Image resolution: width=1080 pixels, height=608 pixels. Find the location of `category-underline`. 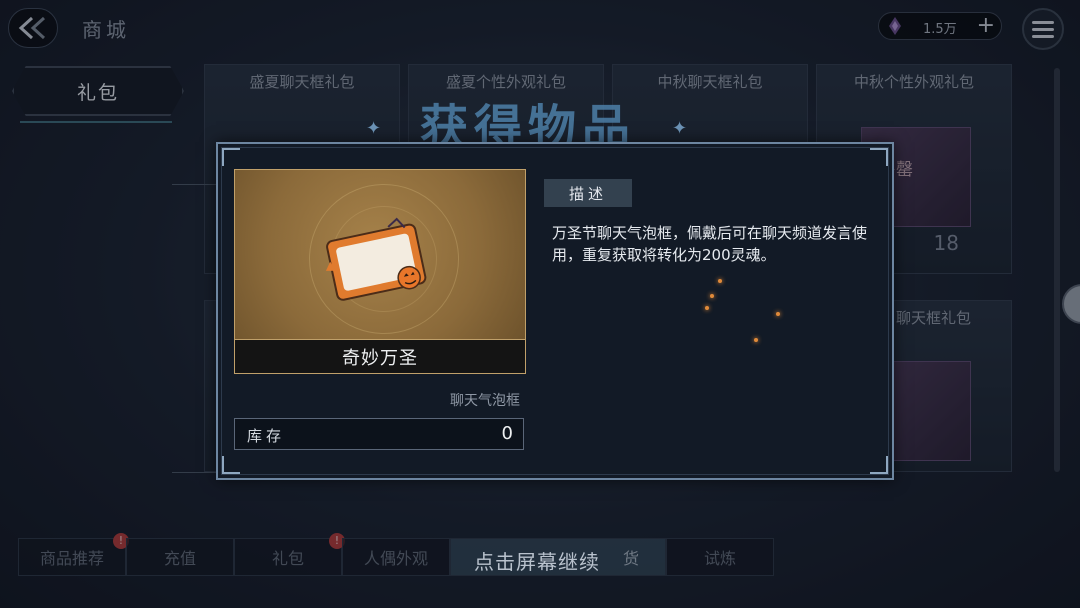

category-underline is located at coordinates (96, 123).